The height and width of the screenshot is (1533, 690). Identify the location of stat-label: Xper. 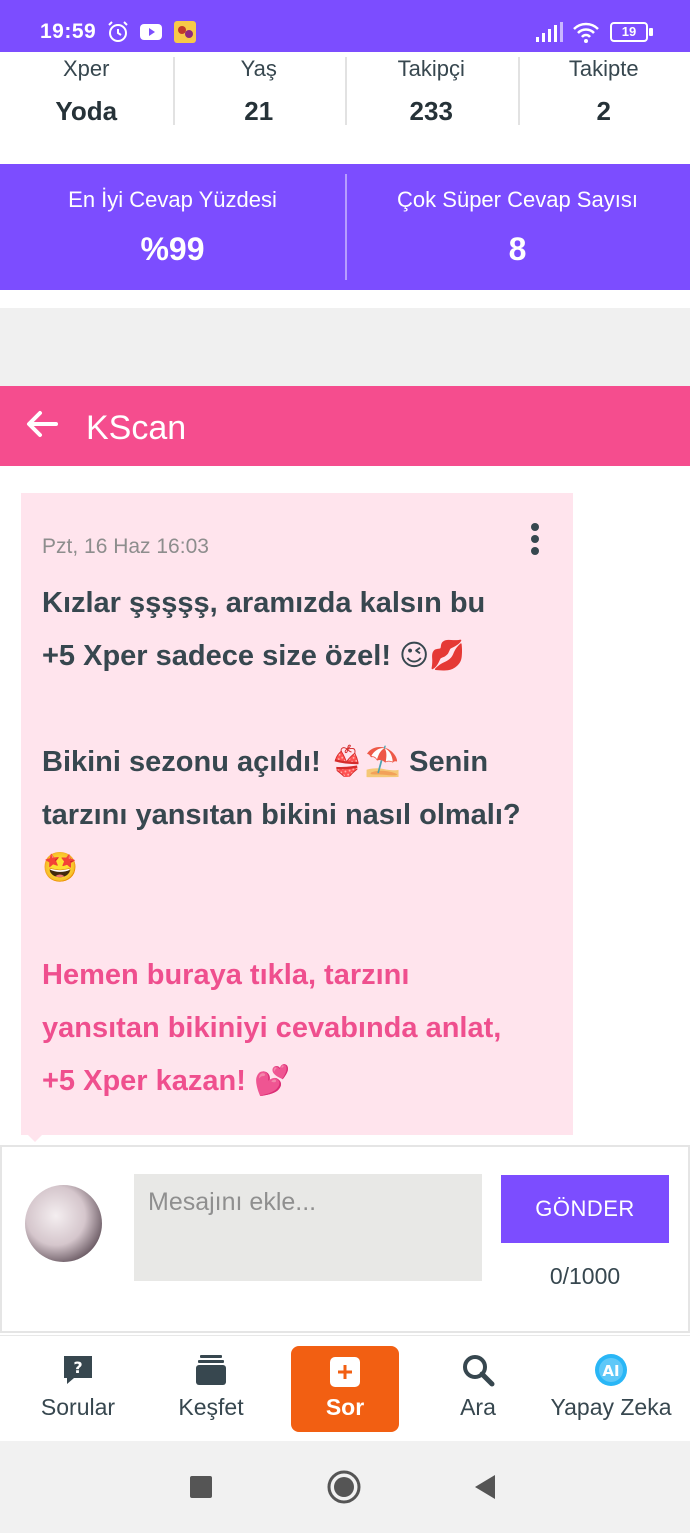
(86, 68).